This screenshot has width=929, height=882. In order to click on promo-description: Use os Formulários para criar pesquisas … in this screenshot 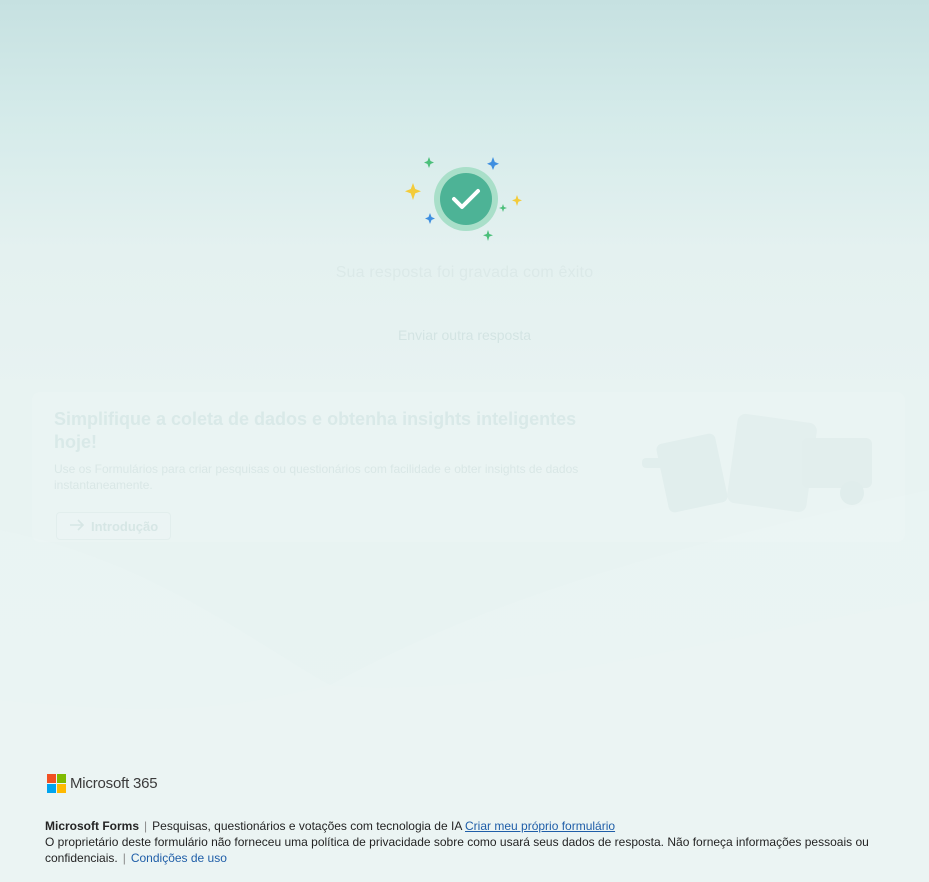, I will do `click(316, 477)`.